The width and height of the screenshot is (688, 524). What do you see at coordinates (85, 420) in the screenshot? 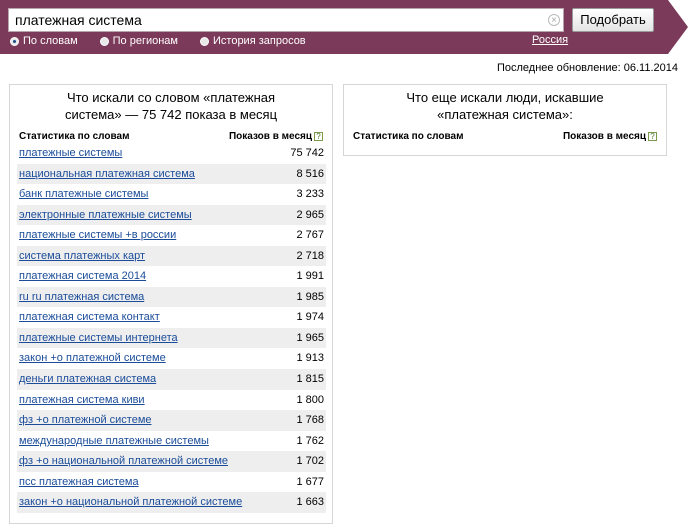
I see `keyword-link: фз +о платежной системе` at bounding box center [85, 420].